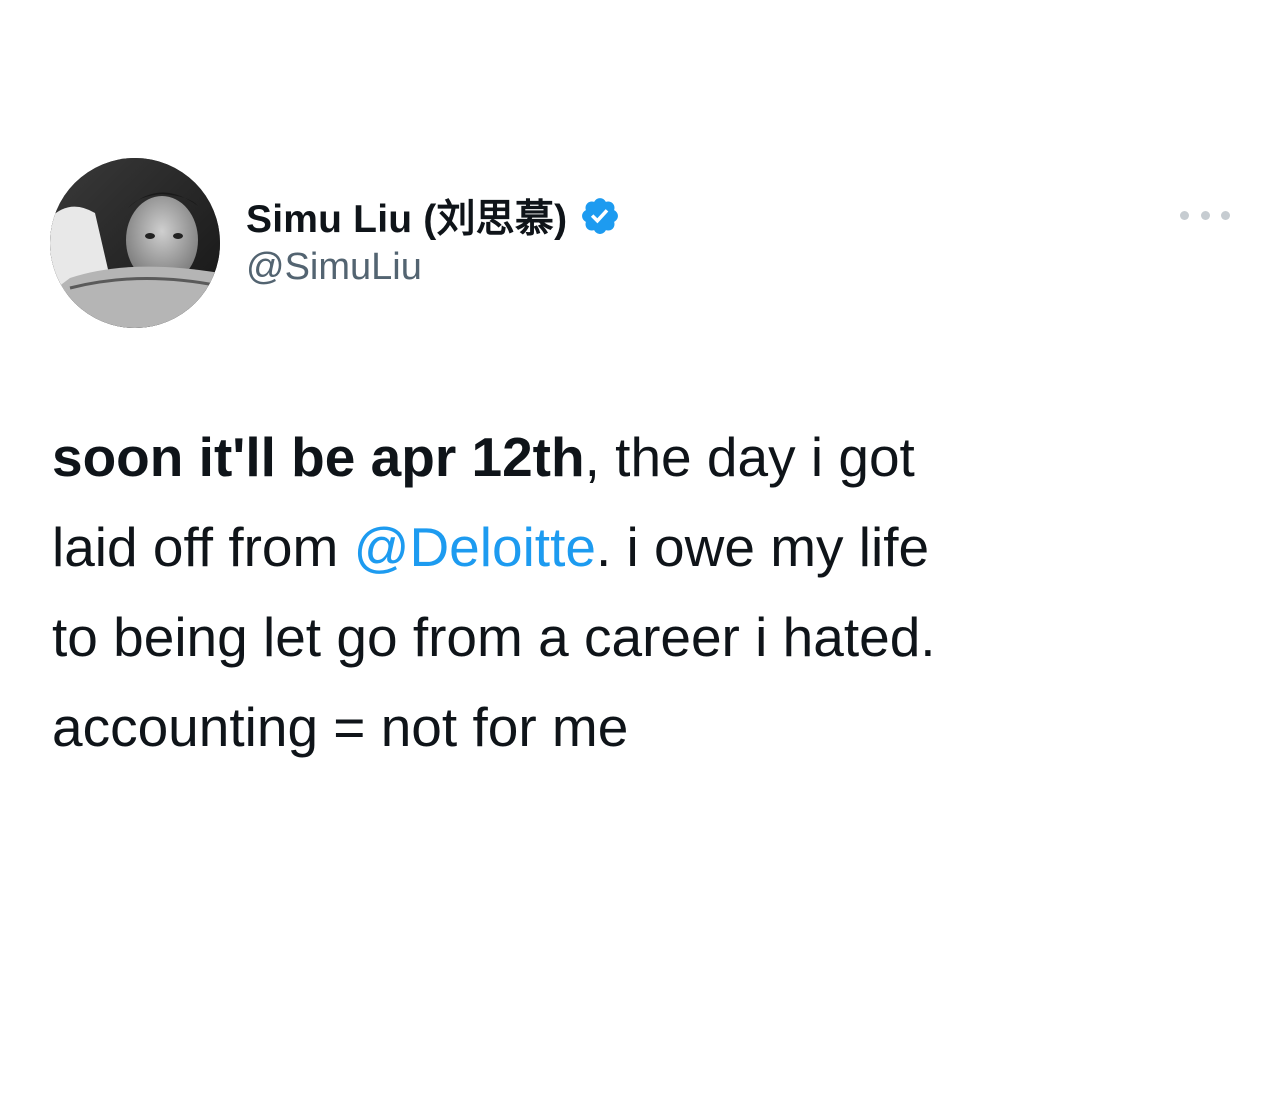 The image size is (1283, 1114). I want to click on tweet-line-1: soon it'll be apr 12th, the day i got, so click(652, 457).